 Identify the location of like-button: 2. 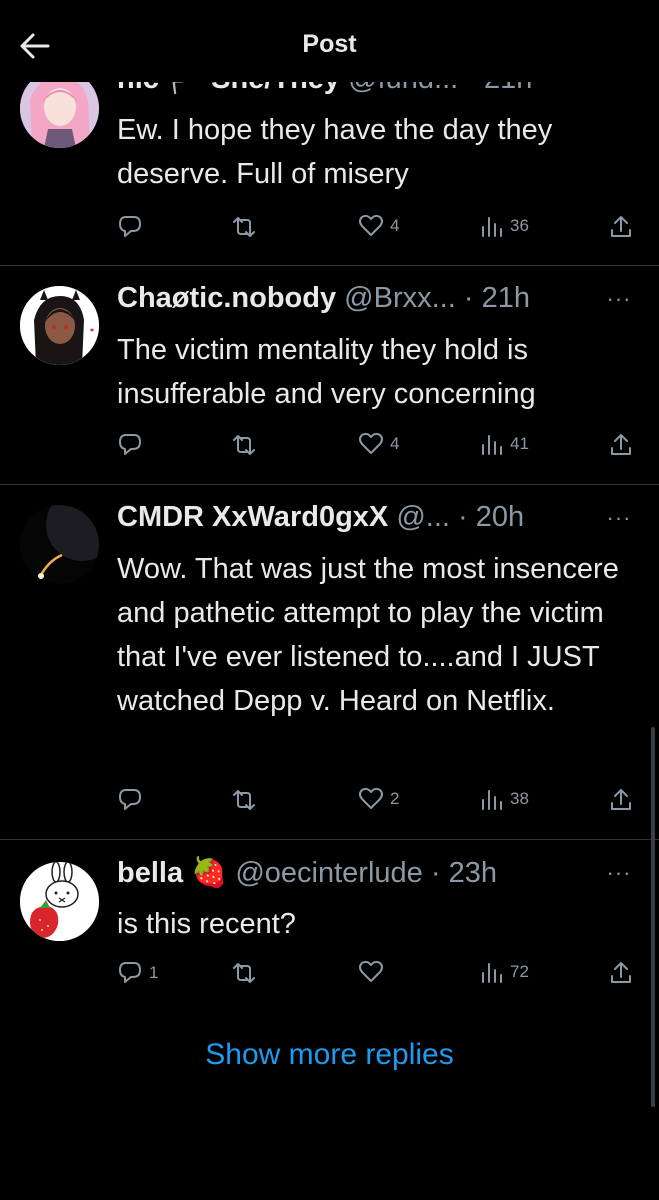
(378, 799).